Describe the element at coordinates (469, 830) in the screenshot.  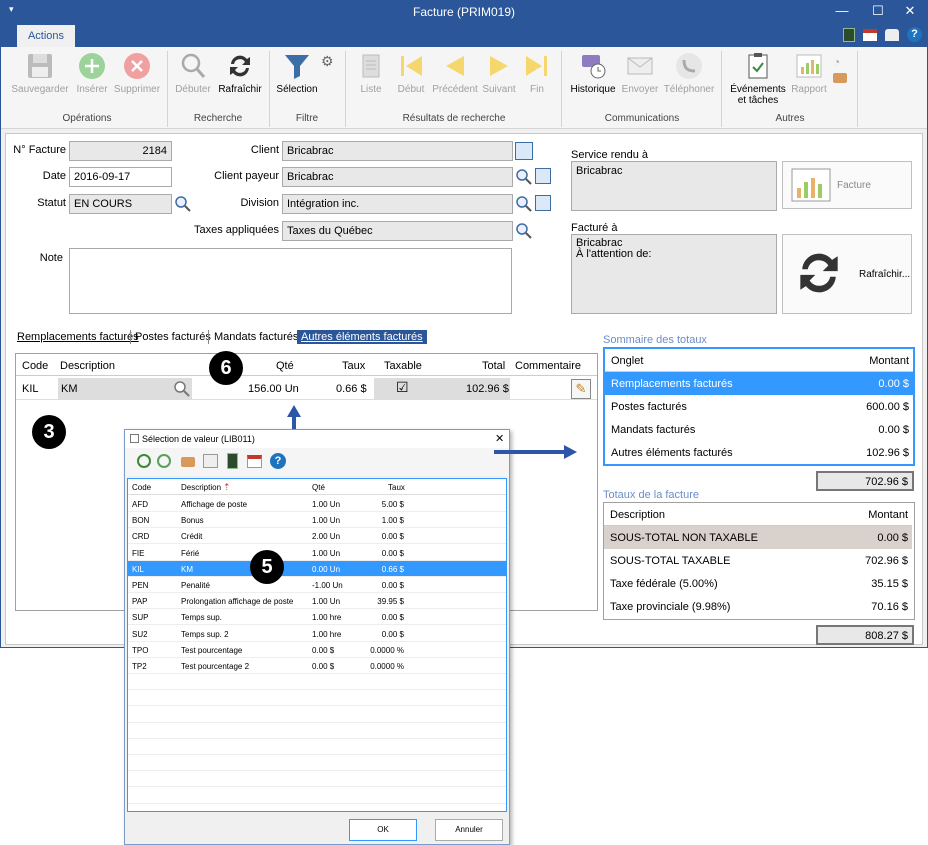
I see `cancel-button: Annuler` at that location.